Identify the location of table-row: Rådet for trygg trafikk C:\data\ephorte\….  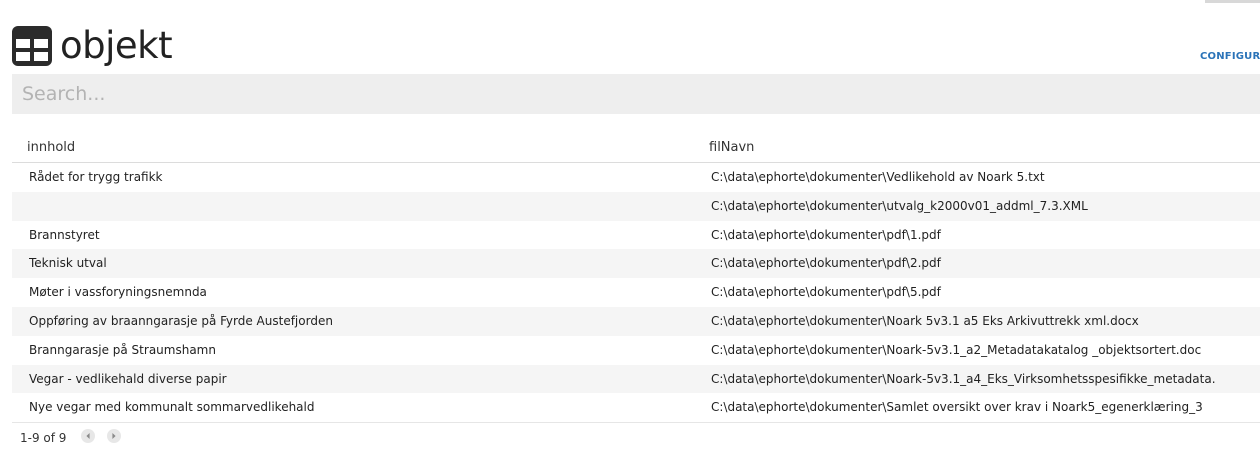
(636, 177).